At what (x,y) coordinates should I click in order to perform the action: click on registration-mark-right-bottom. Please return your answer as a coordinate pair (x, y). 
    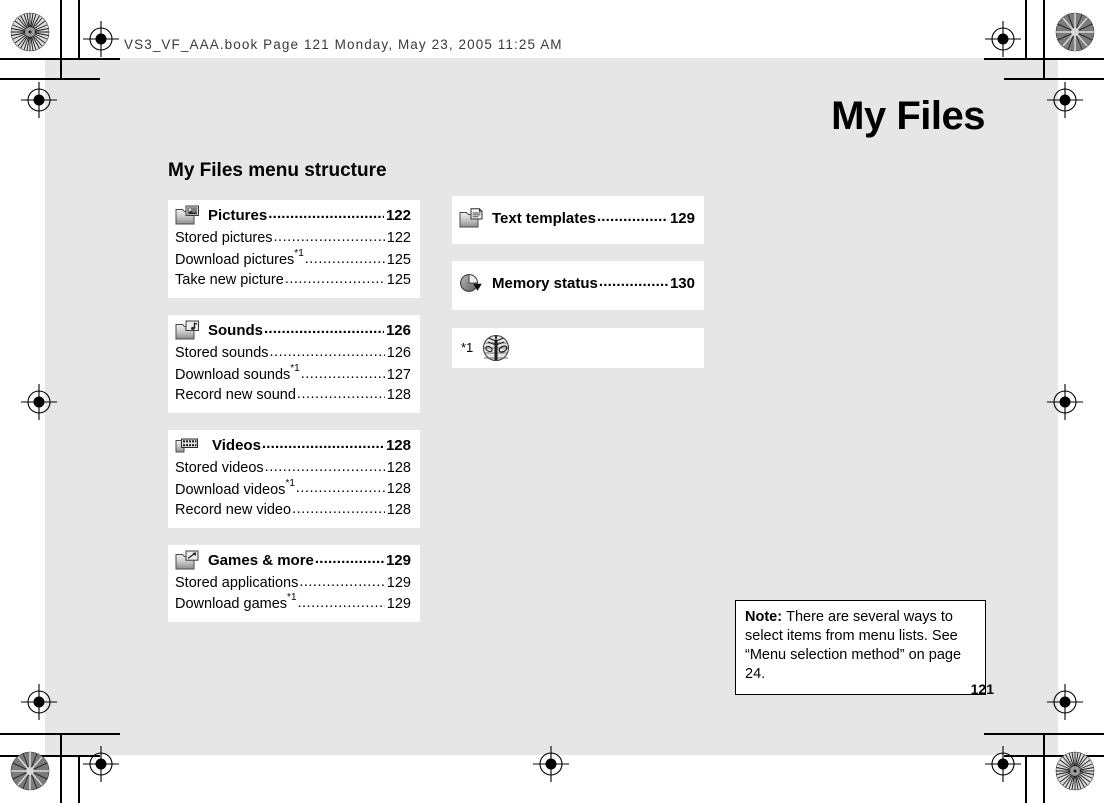
    Looking at the image, I should click on (1065, 702).